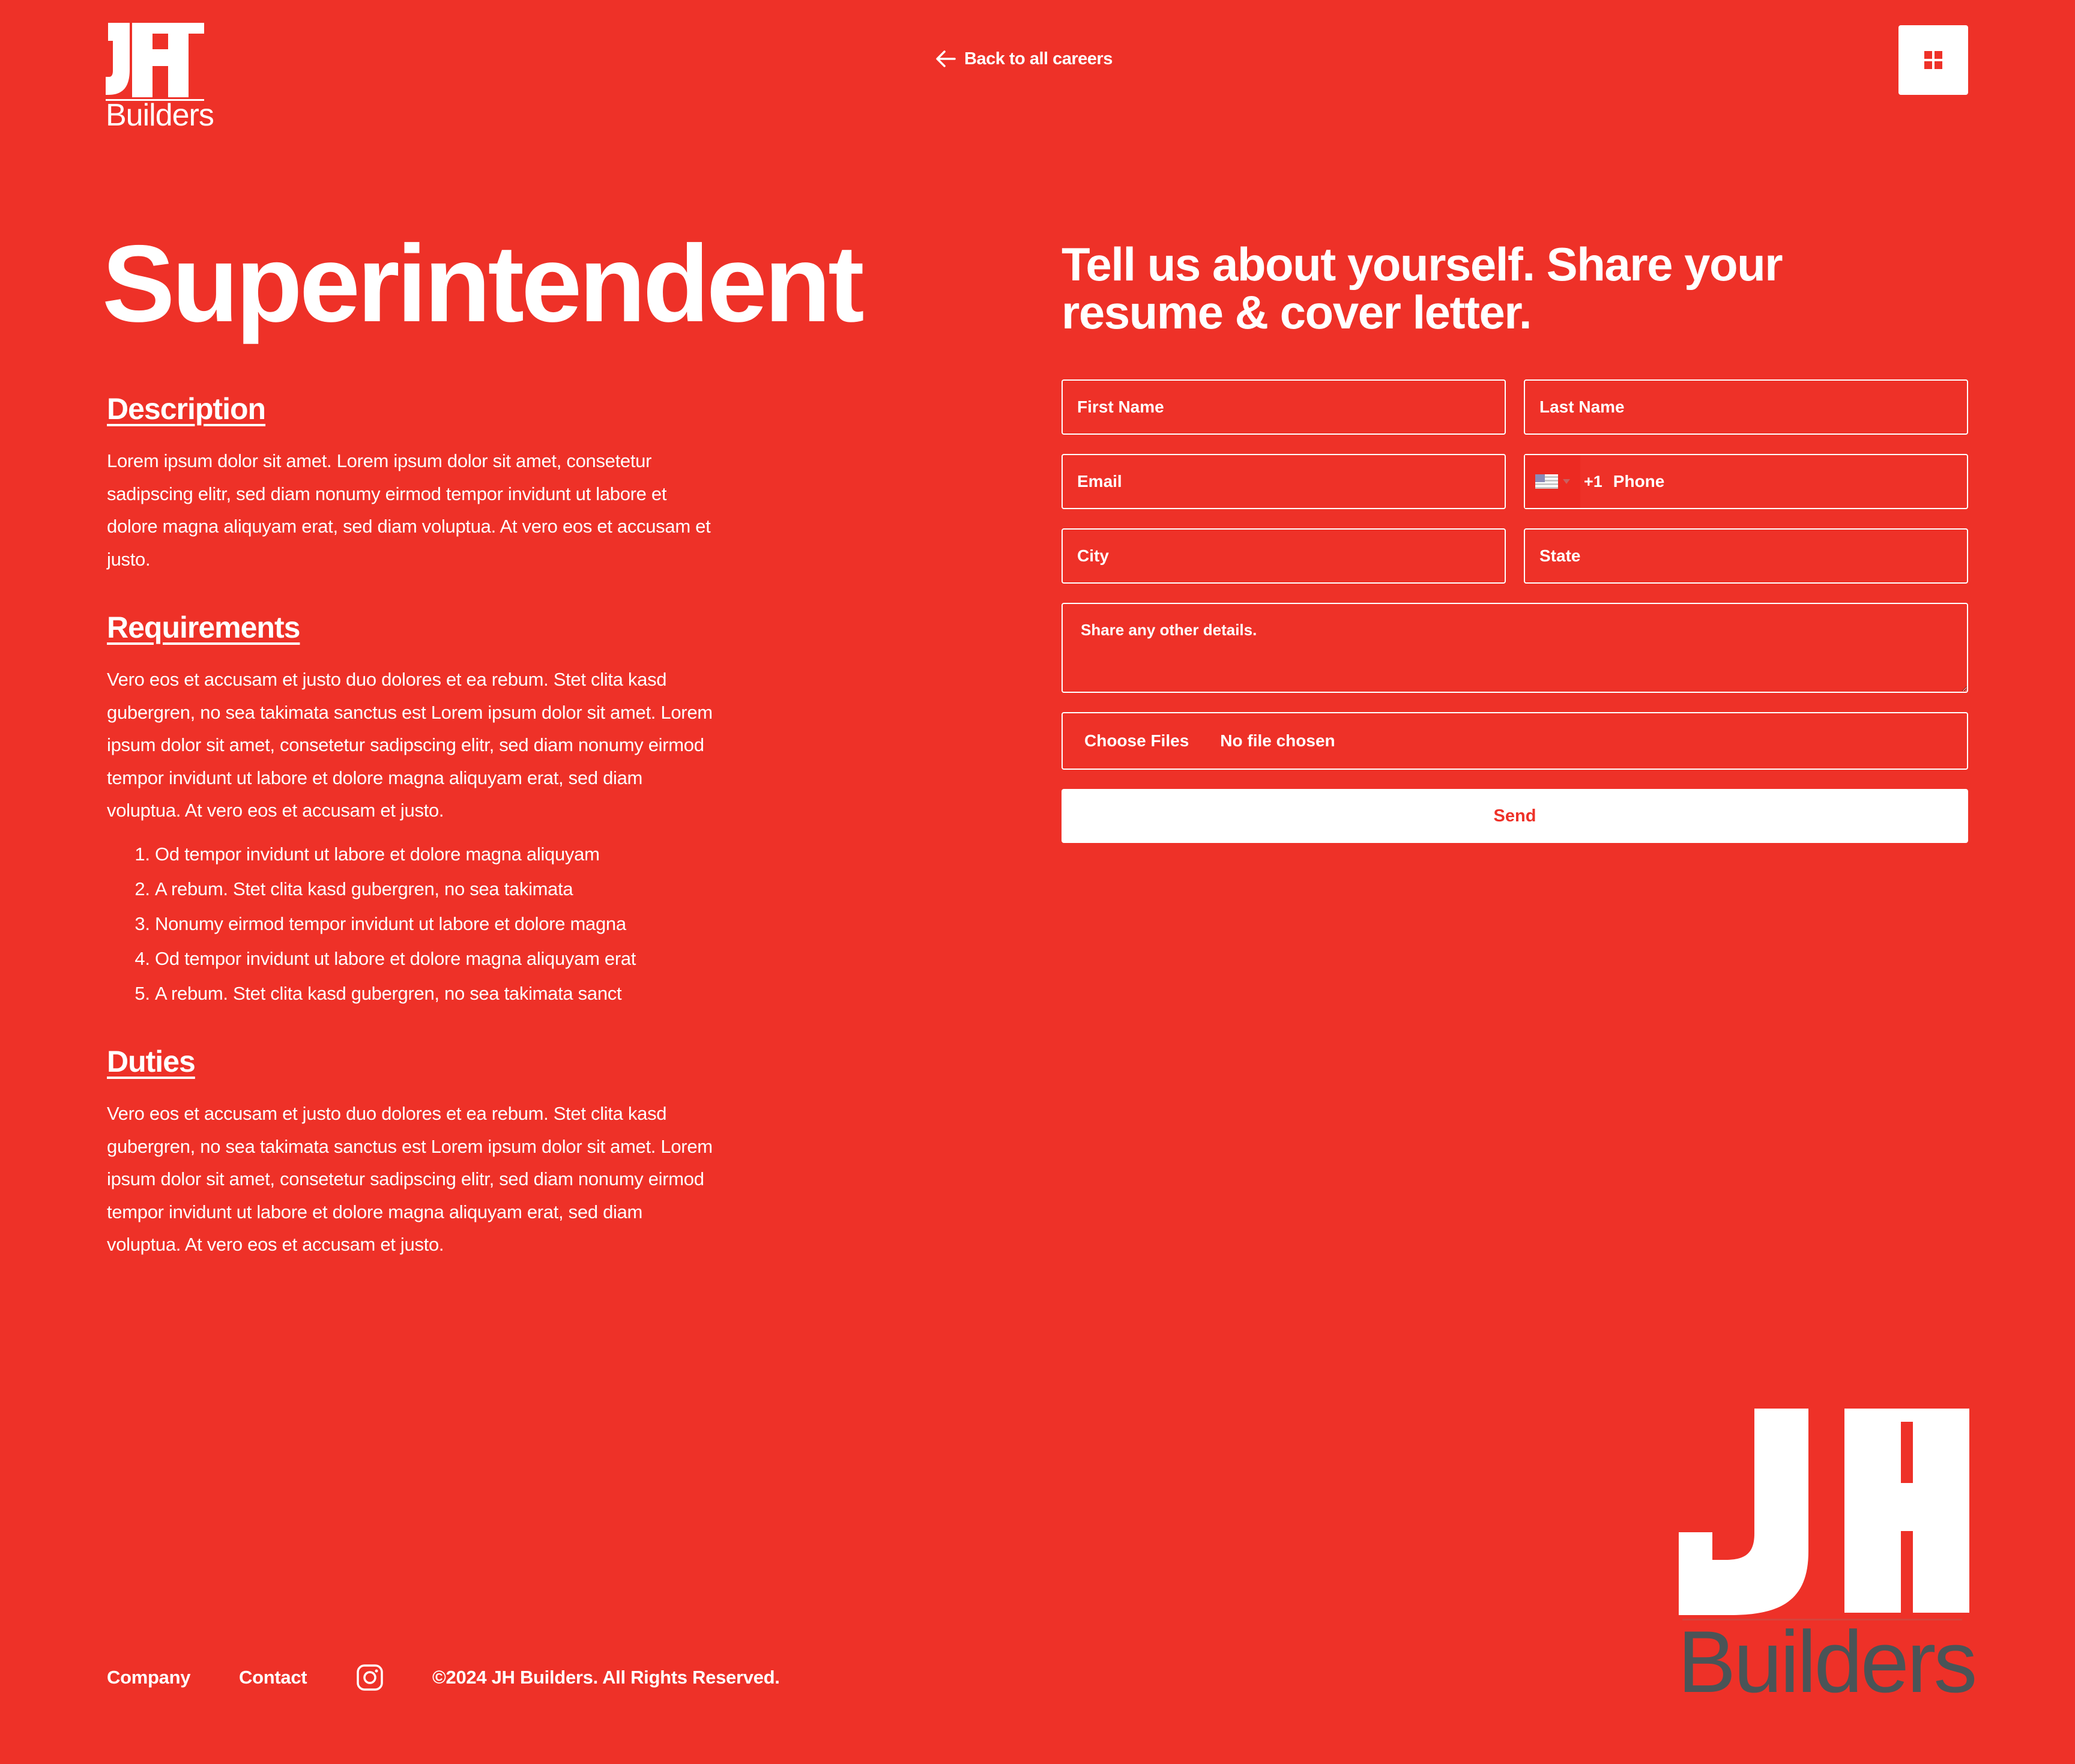  I want to click on first-name-input, so click(1284, 407).